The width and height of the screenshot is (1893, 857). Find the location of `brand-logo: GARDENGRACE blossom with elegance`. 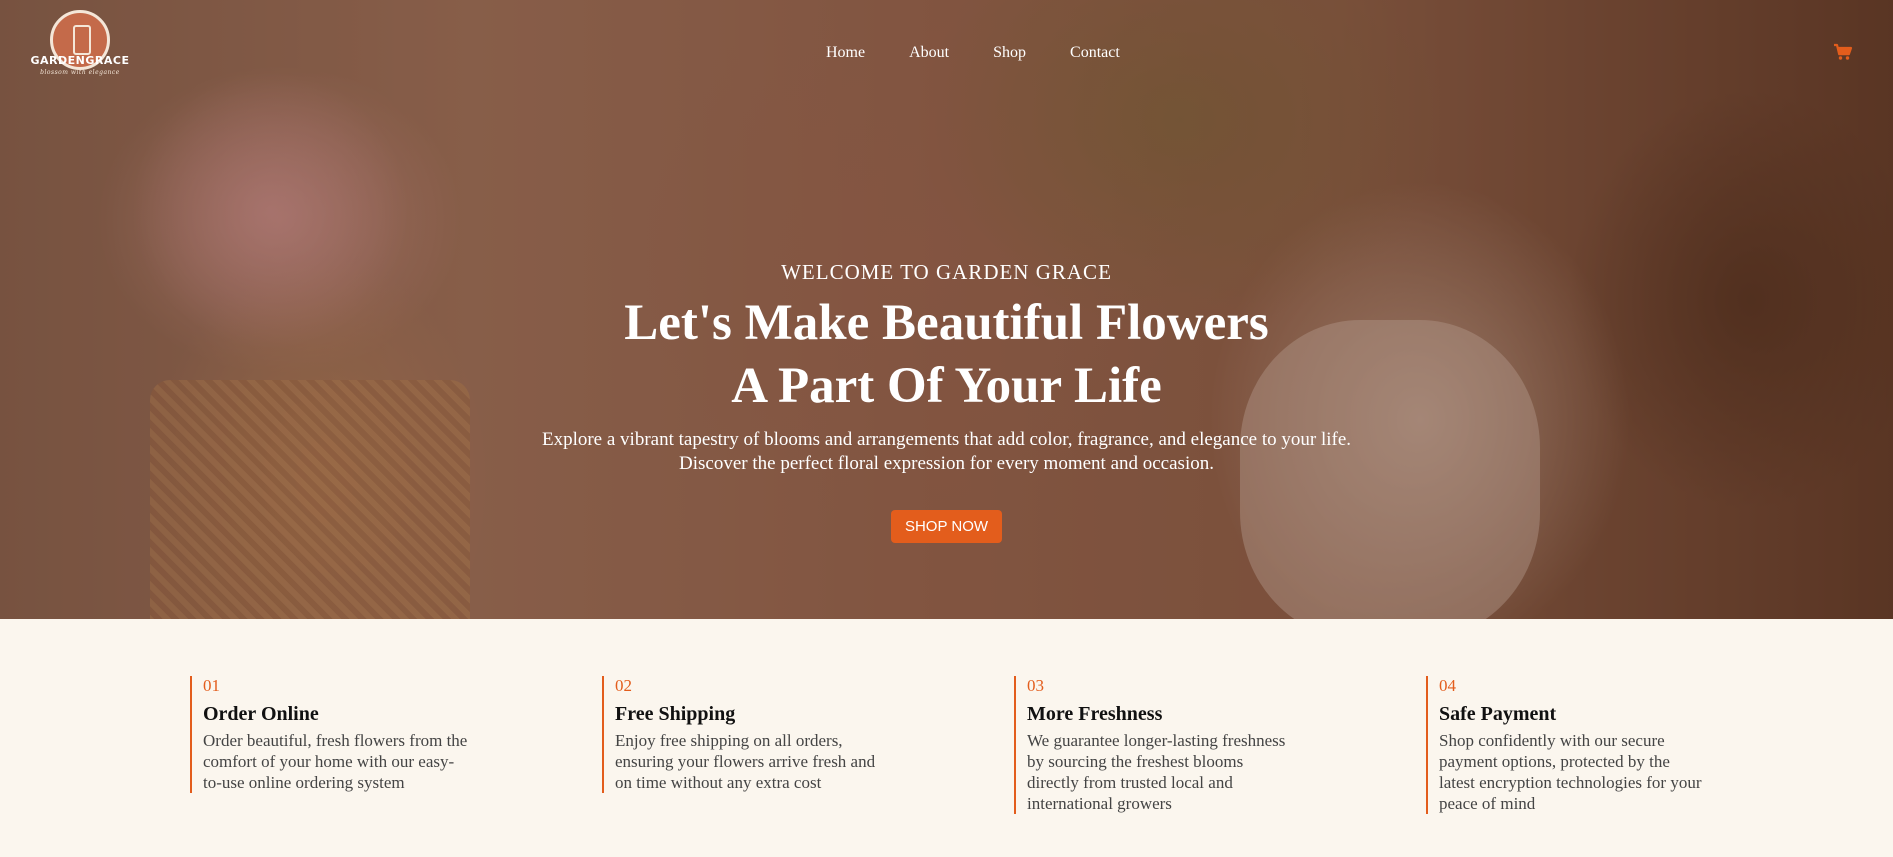

brand-logo: GARDENGRACE blossom with elegance is located at coordinates (80, 54).